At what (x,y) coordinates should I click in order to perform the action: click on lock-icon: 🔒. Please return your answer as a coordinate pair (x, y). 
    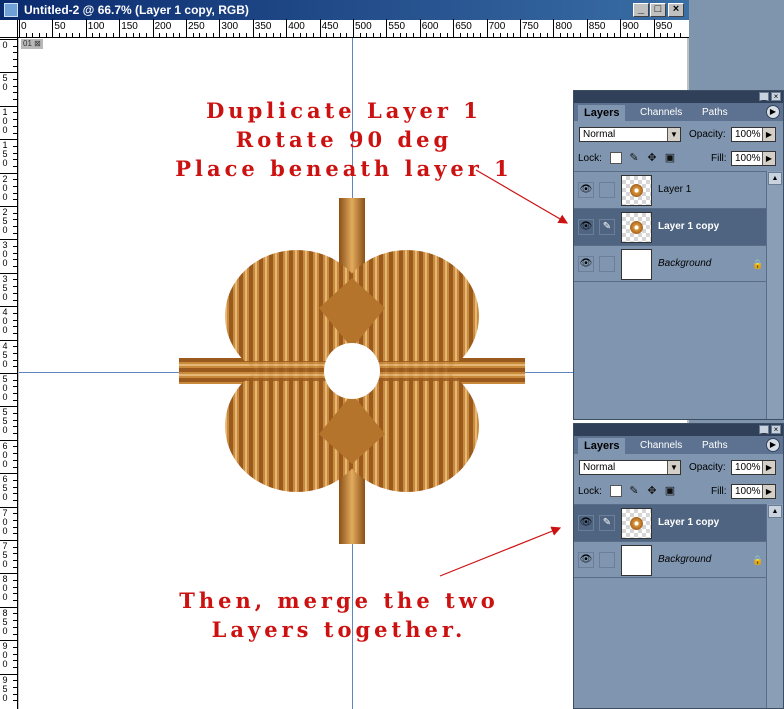
    Looking at the image, I should click on (758, 560).